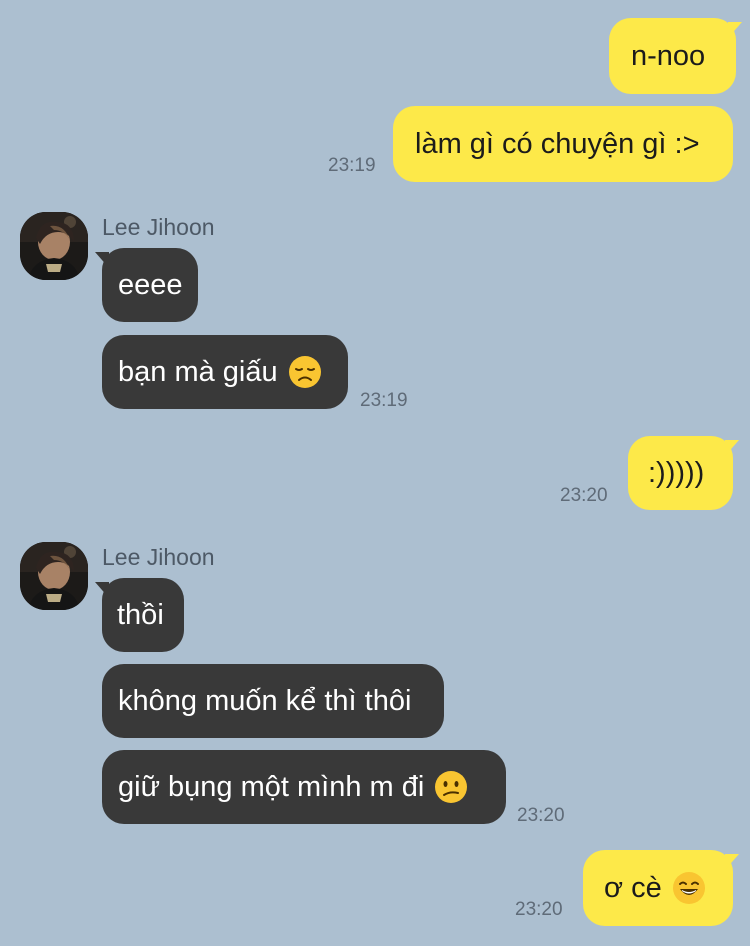  What do you see at coordinates (304, 372) in the screenshot?
I see `disappointed-face-emoji` at bounding box center [304, 372].